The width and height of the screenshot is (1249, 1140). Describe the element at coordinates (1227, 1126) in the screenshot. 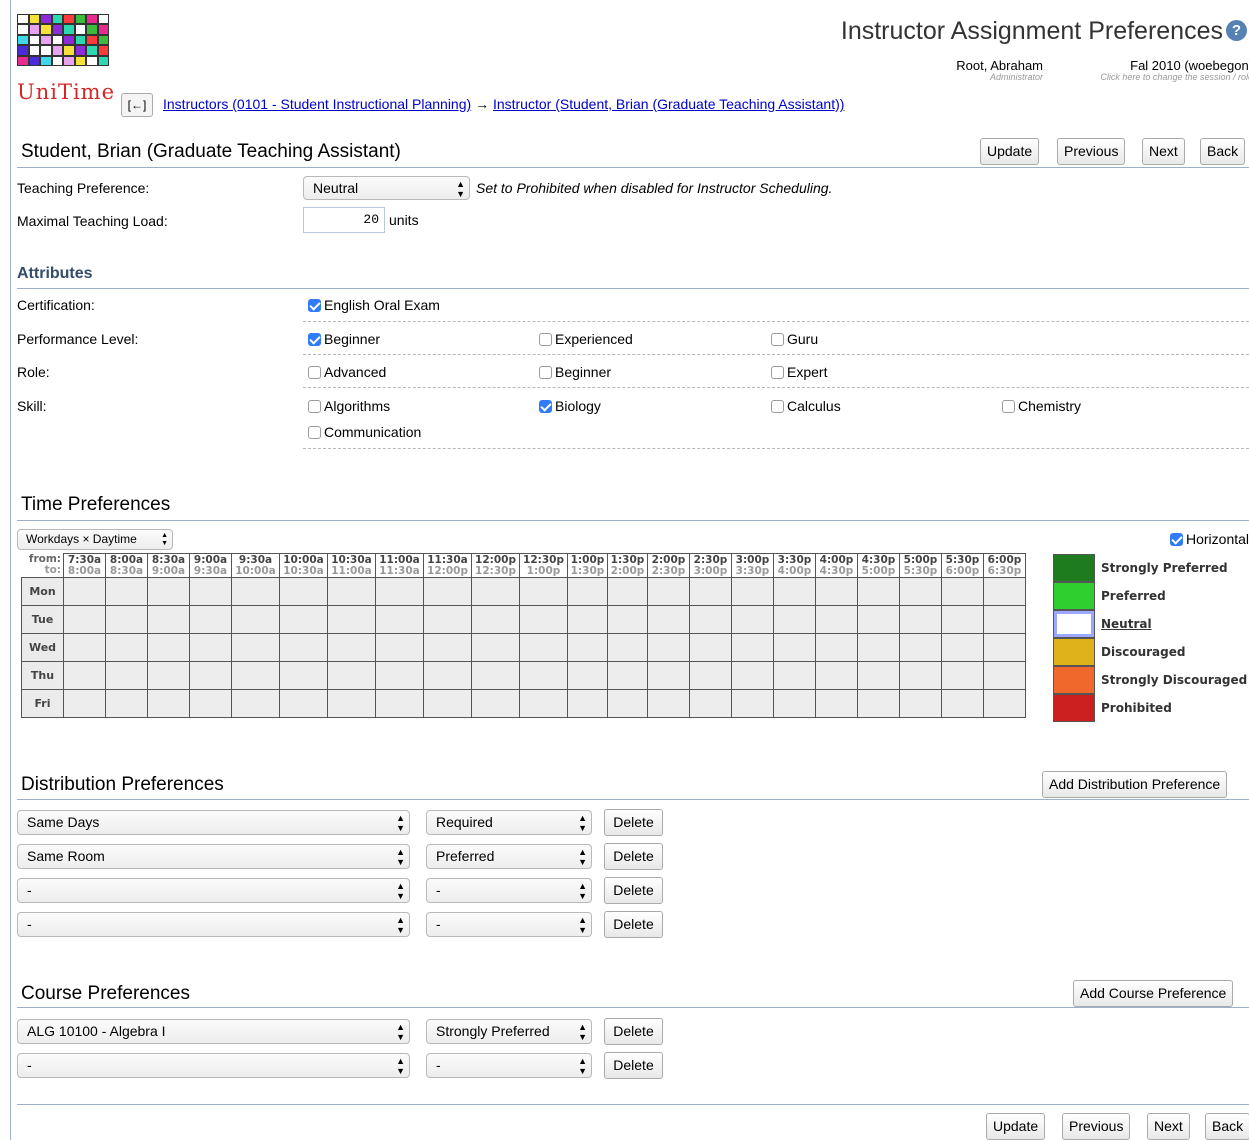

I see `back-button-bottom: Back` at that location.